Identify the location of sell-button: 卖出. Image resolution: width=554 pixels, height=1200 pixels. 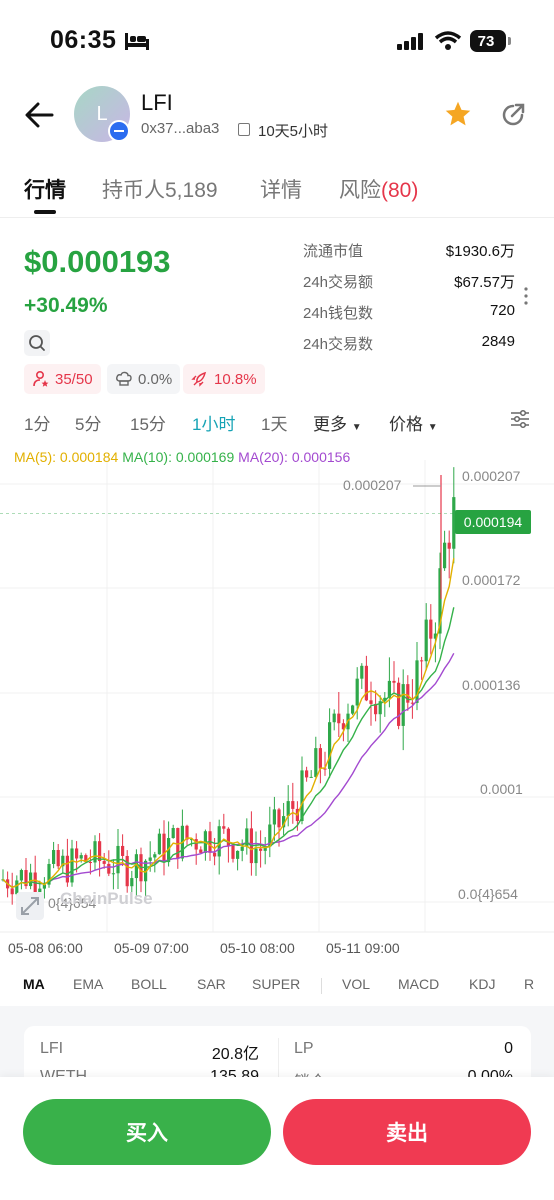
(407, 1132).